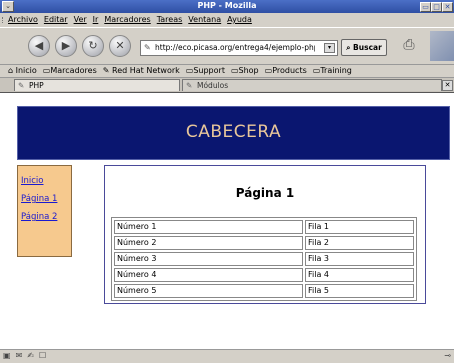  Describe the element at coordinates (359, 291) in the screenshot. I see `table-cell: Fila 5` at that location.